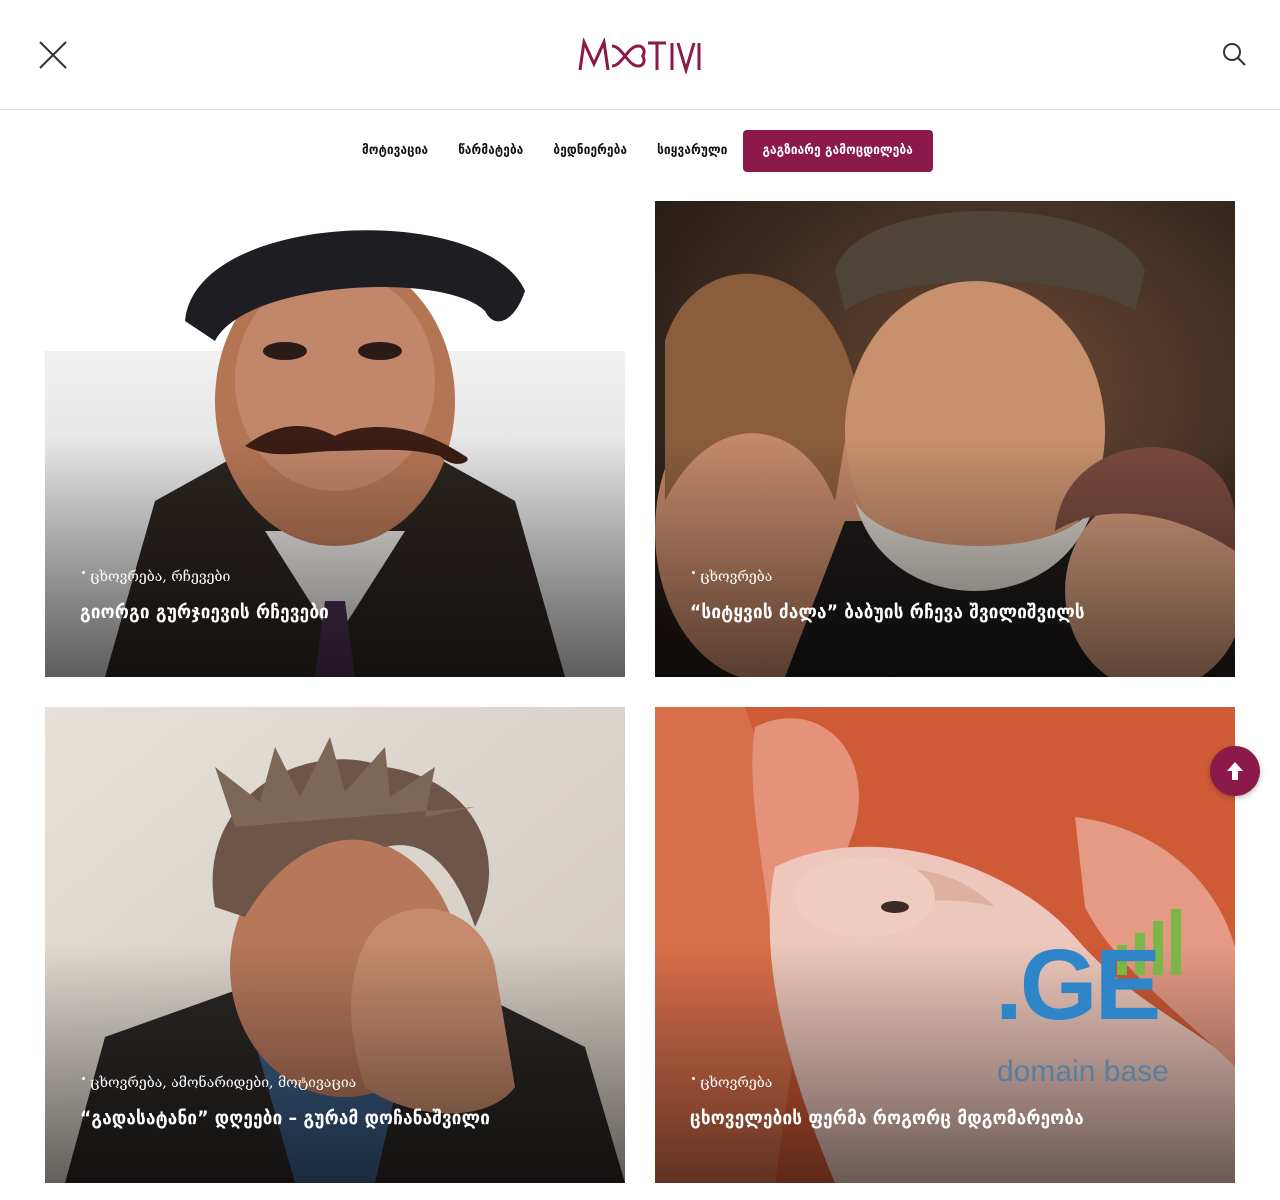  I want to click on nav-item-motivation: მოტივაცია, so click(395, 151).